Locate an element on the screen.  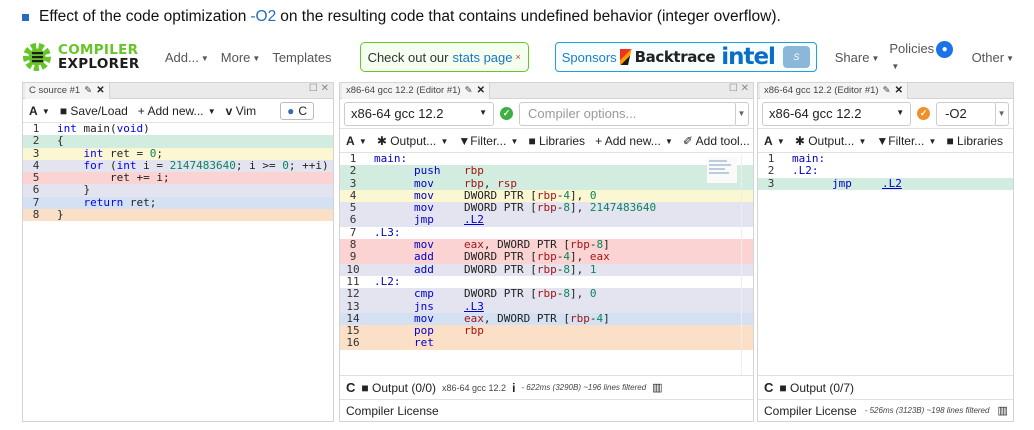
line-number: 2 is located at coordinates (36, 141).